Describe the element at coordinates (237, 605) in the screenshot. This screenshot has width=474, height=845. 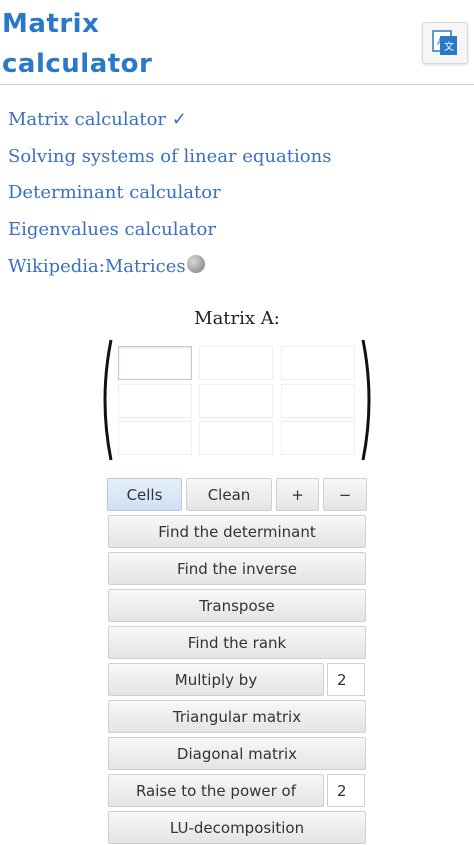
I see `transpose-button: Transpose` at that location.